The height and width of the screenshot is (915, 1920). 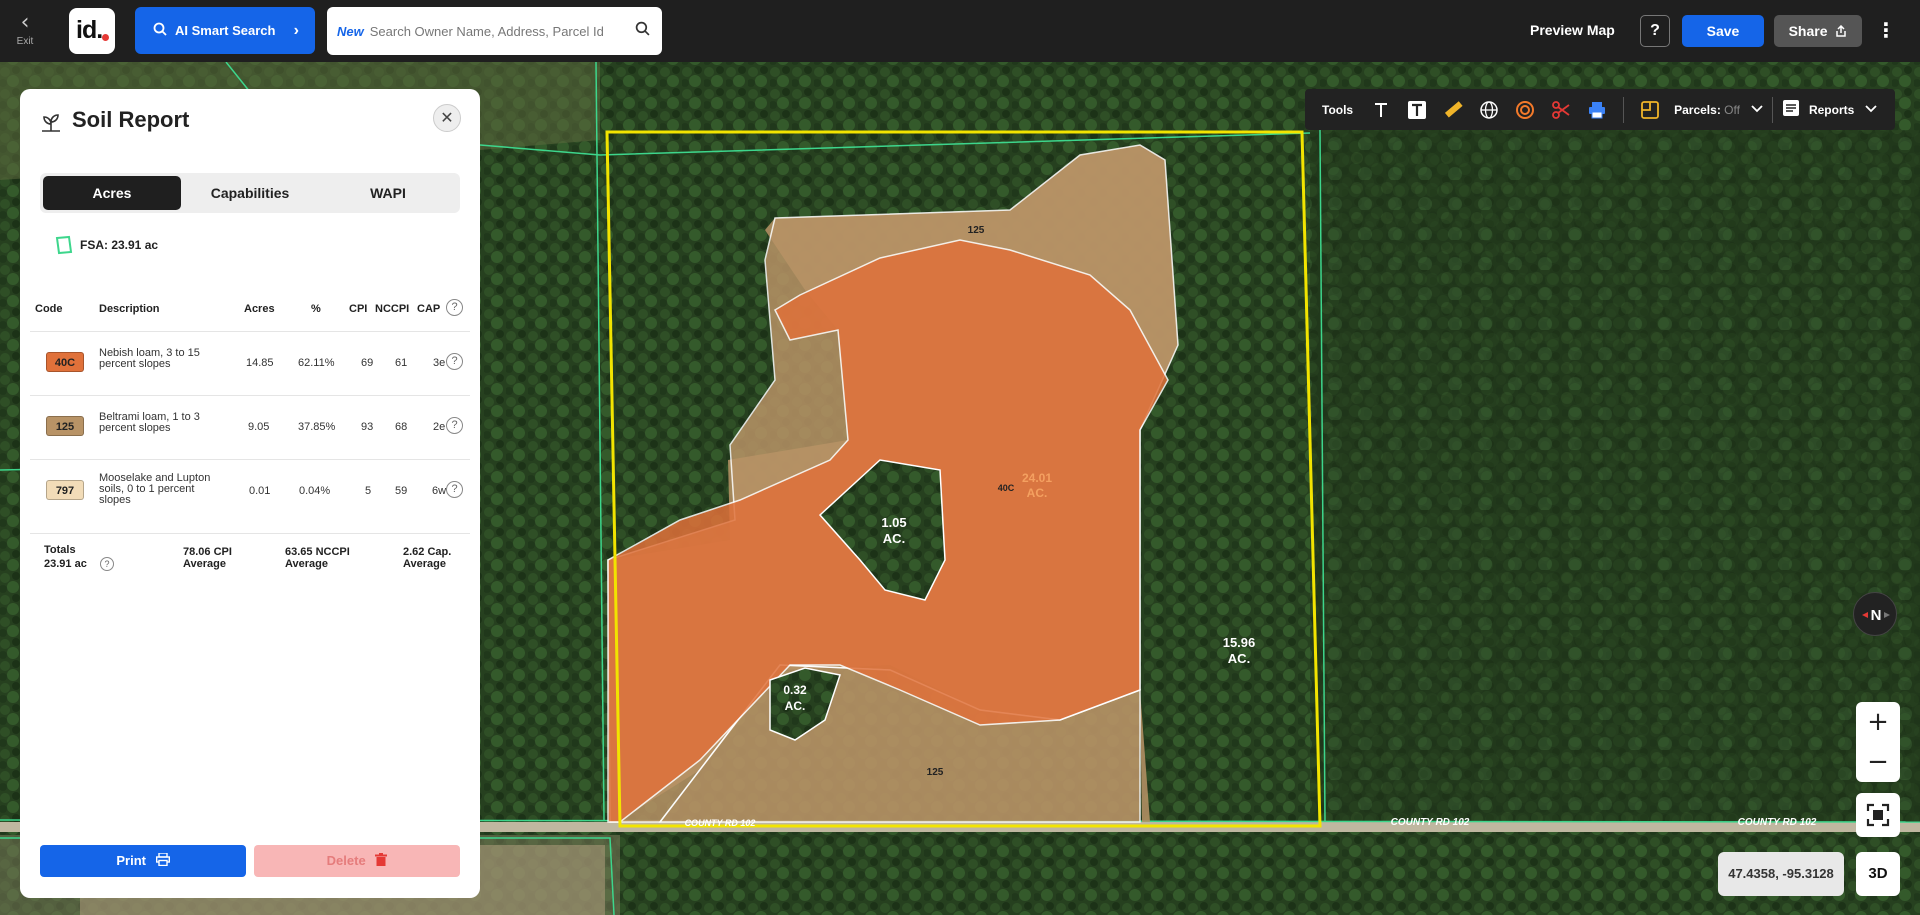 I want to click on parcels-toggle: Parcels: Off, so click(x=1707, y=110).